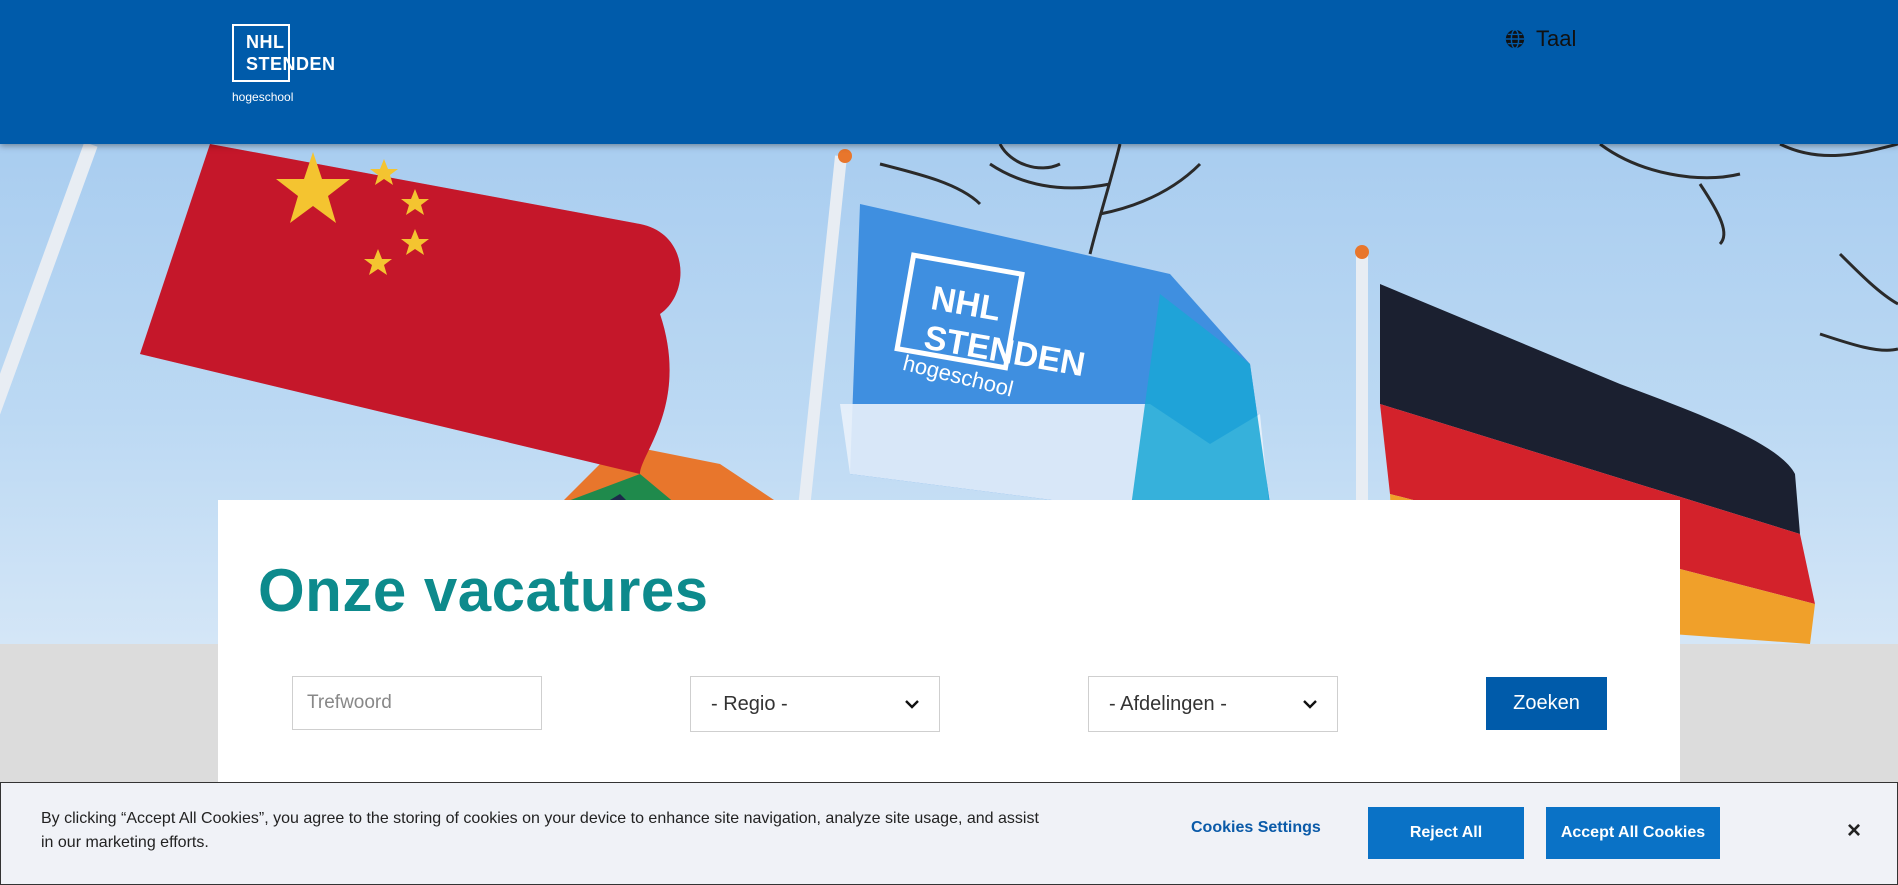 This screenshot has height=885, width=1898. I want to click on cookies-settings-link: Cookies Settings, so click(1256, 828).